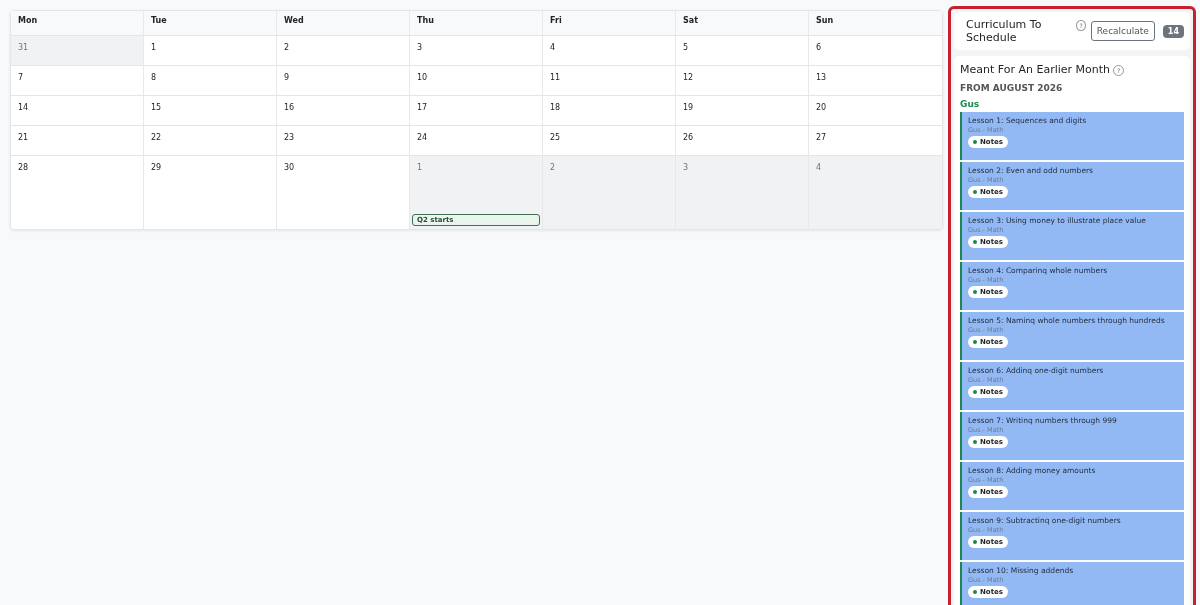 Image resolution: width=1200 pixels, height=605 pixels. What do you see at coordinates (875, 81) in the screenshot?
I see `day-cell: 13` at bounding box center [875, 81].